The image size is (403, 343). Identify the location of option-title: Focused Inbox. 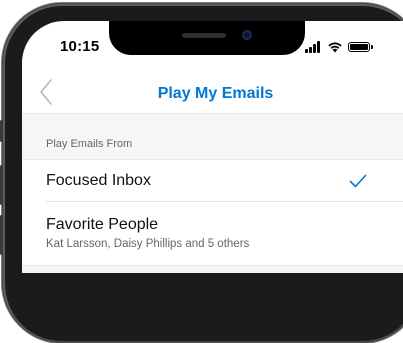
(98, 180).